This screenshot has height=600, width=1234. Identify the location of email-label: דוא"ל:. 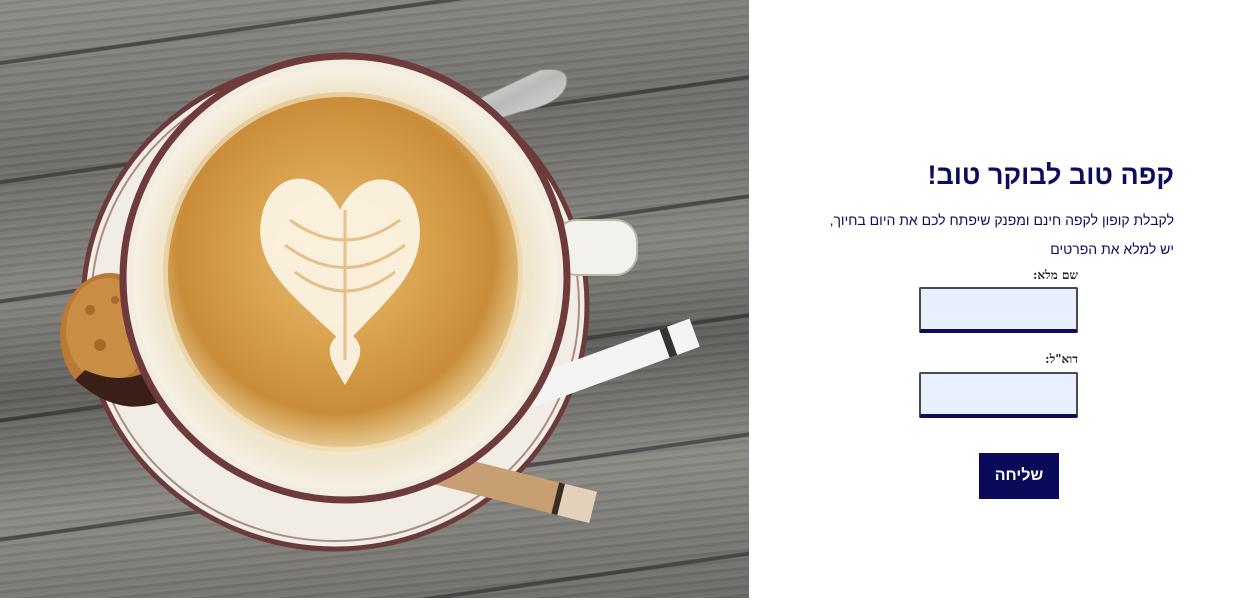
(1061, 359).